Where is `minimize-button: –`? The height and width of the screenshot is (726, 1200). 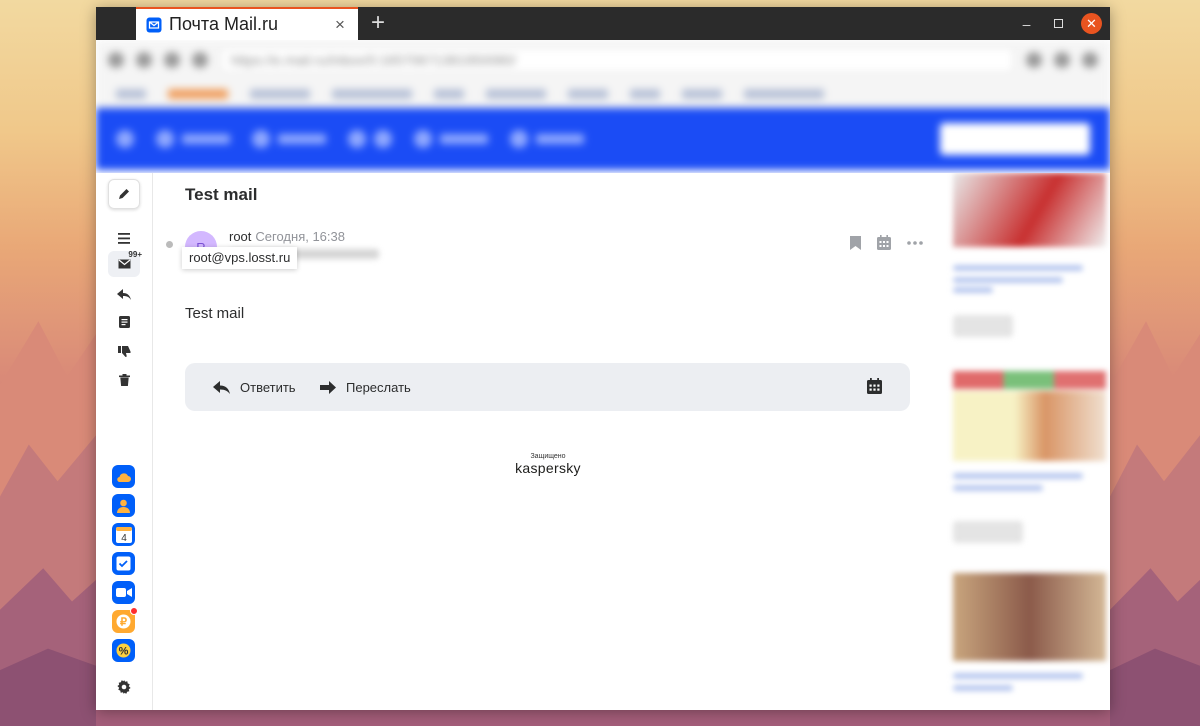
minimize-button: – is located at coordinates (1026, 23).